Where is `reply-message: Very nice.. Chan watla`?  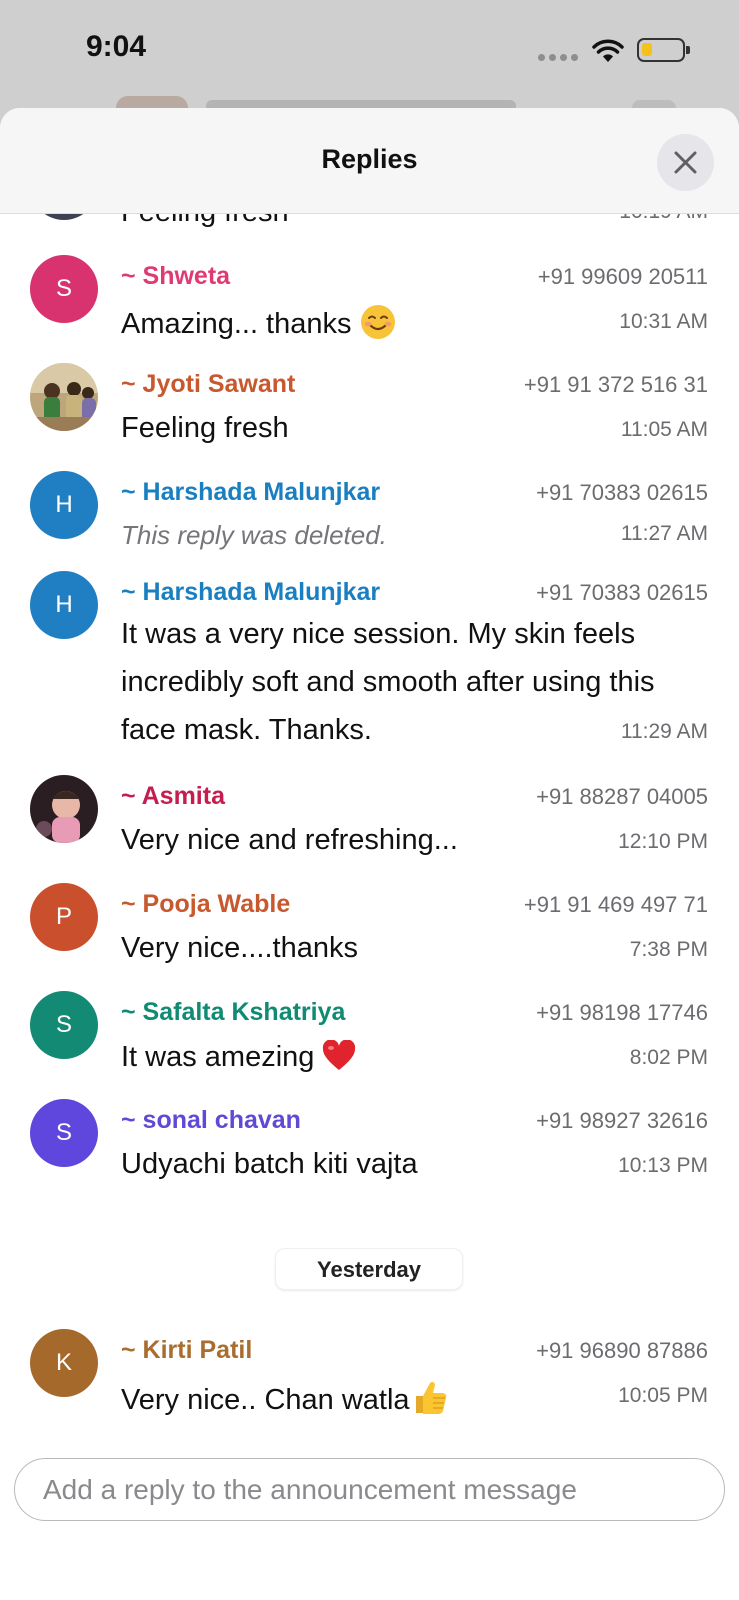
reply-message: Very nice.. Chan watla is located at coordinates (284, 1397).